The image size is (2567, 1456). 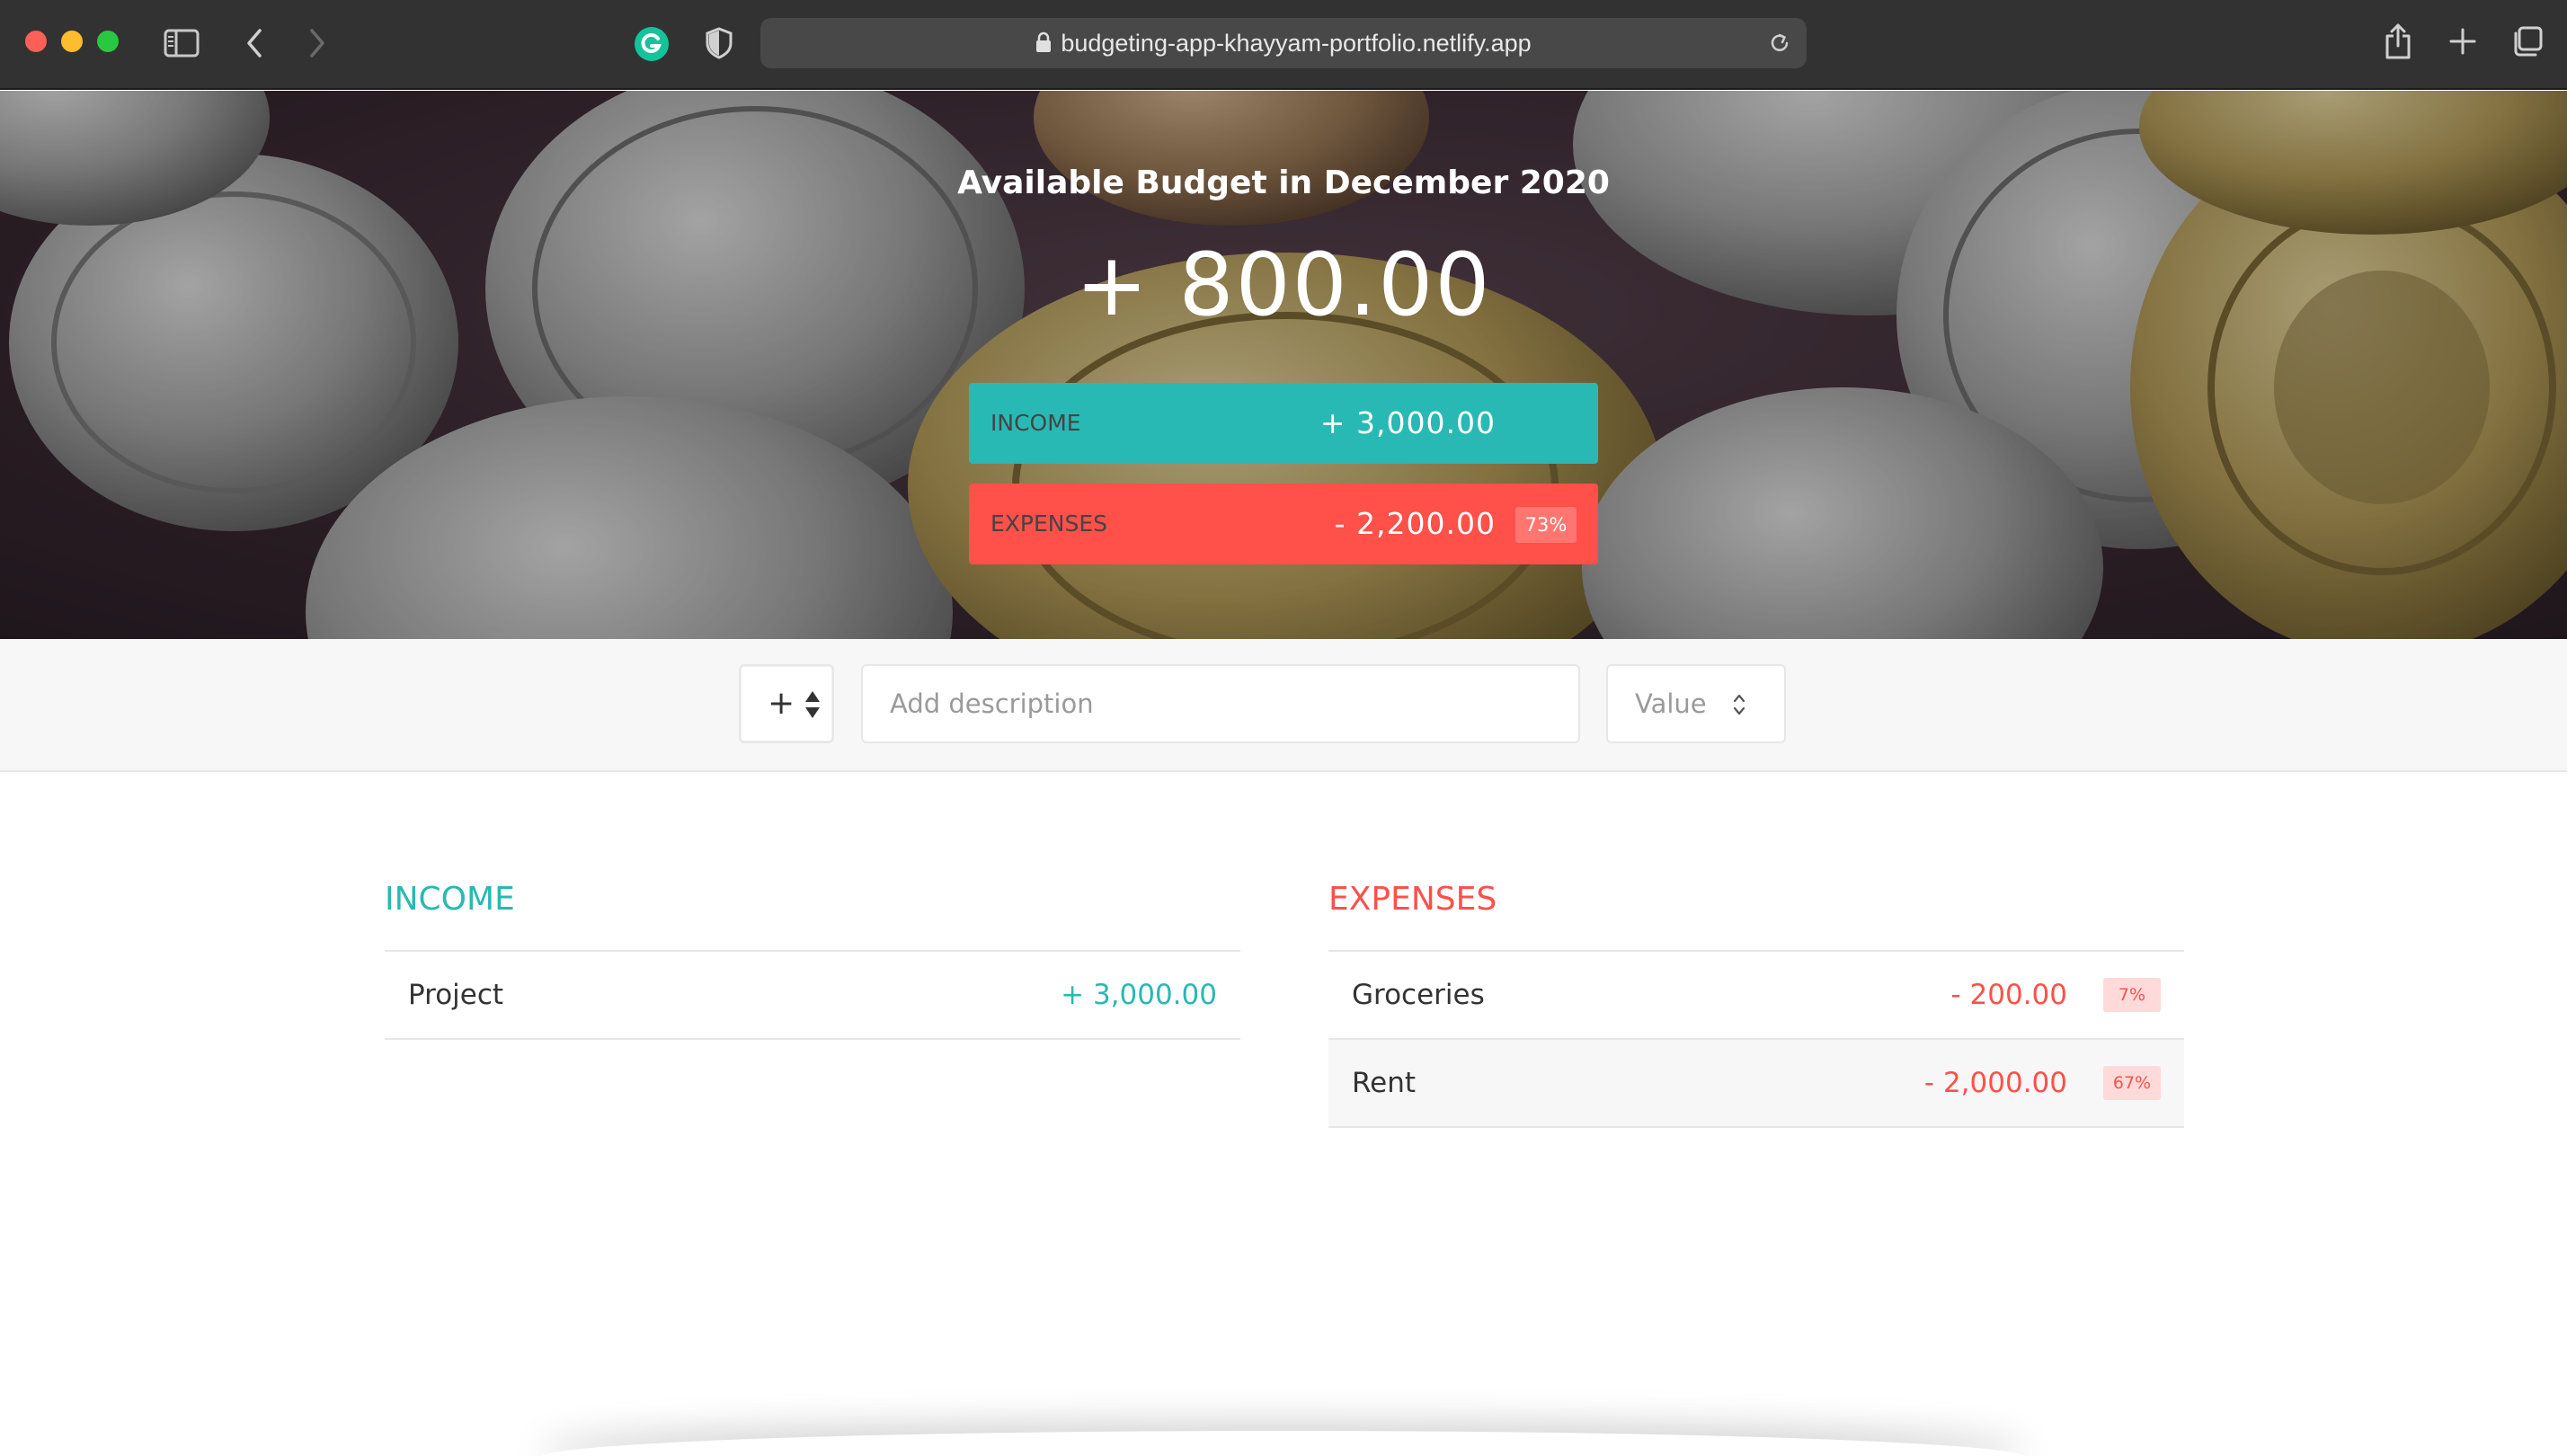 I want to click on type-select: +, so click(x=786, y=703).